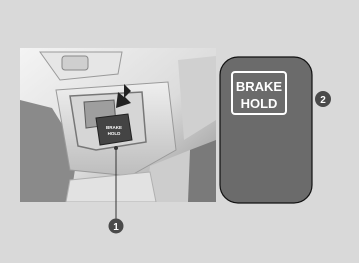 This screenshot has height=263, width=359. Describe the element at coordinates (266, 130) in the screenshot. I see `brake-hold-indicator-panel: BRAKE HOLD` at that location.